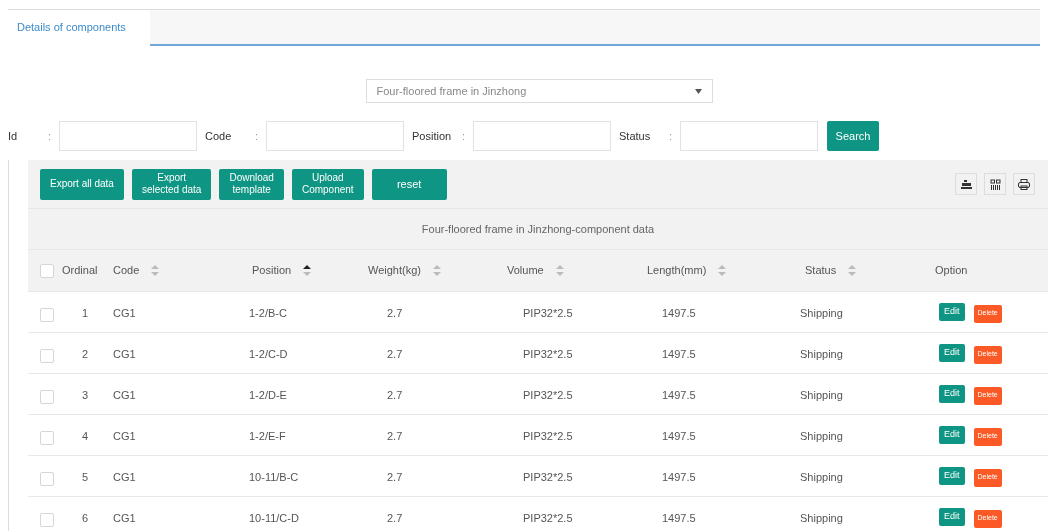  Describe the element at coordinates (274, 518) in the screenshot. I see `table-cell: 10-11/C-D` at that location.